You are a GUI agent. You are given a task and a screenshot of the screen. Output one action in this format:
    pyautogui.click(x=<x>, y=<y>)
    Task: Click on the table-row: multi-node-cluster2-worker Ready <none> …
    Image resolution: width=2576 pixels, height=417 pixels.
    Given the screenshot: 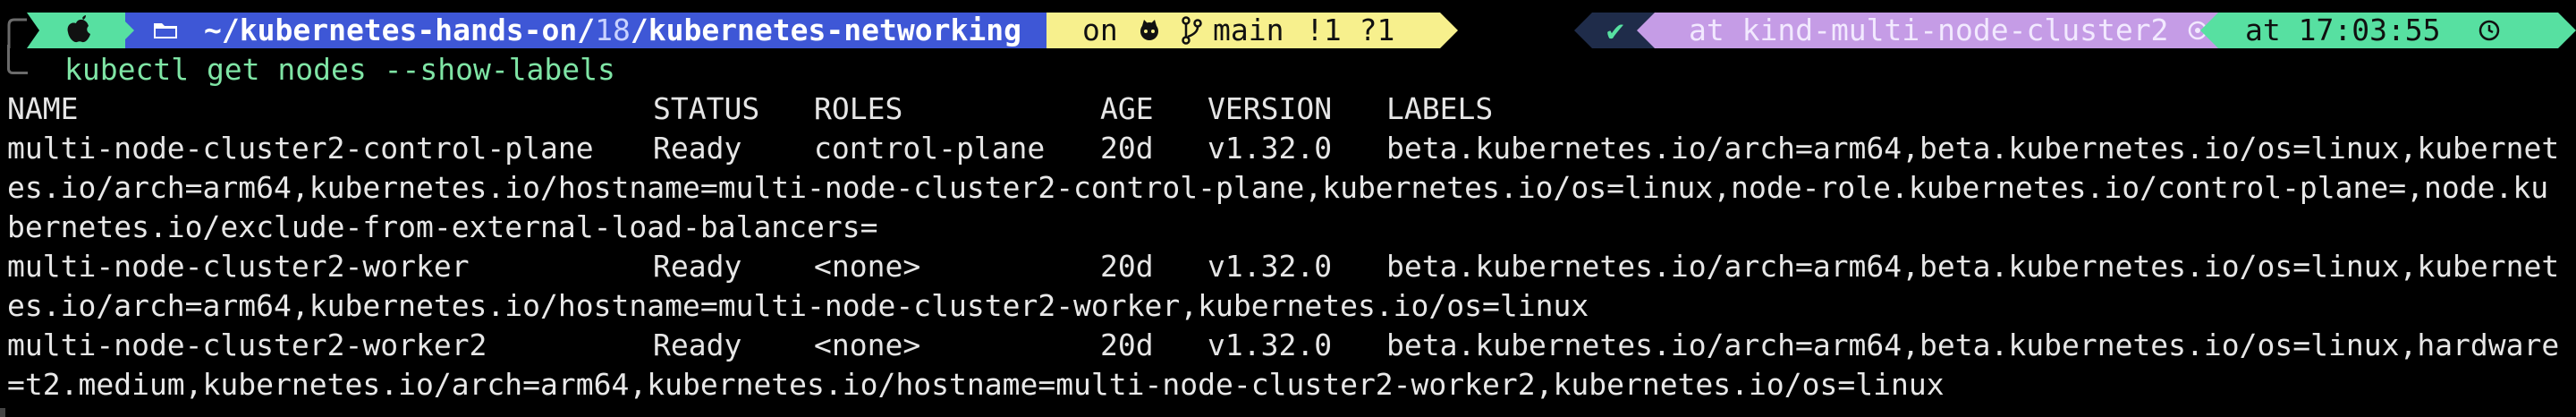 What is the action you would take?
    pyautogui.click(x=1289, y=266)
    